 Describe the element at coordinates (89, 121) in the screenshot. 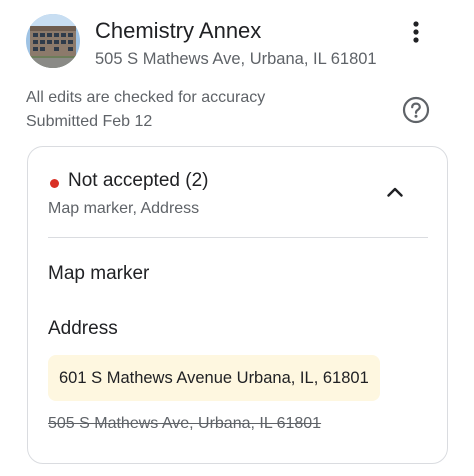

I see `submitted-date: Submitted Feb 12` at that location.